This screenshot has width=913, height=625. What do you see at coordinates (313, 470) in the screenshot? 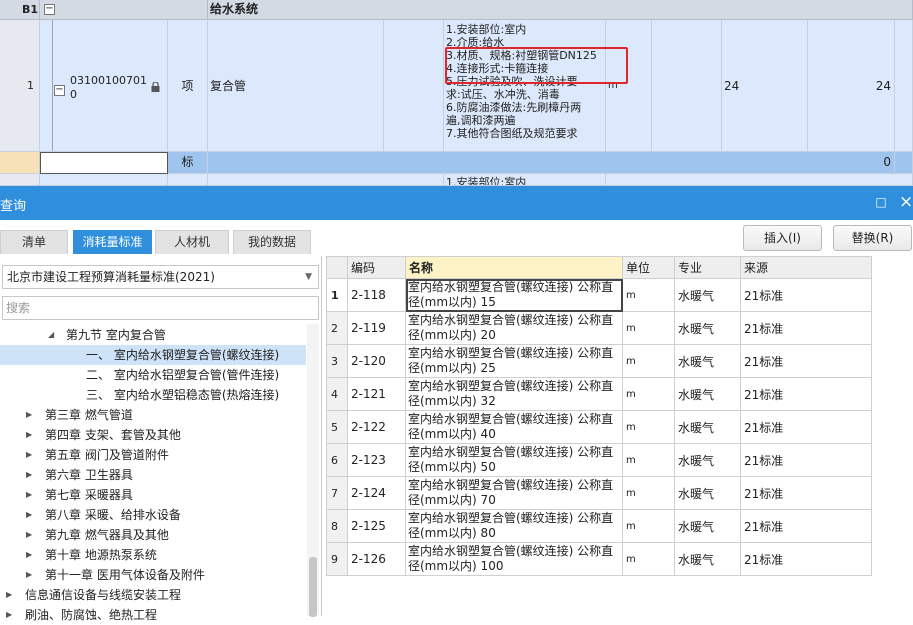
I see `tree-scrollbar` at bounding box center [313, 470].